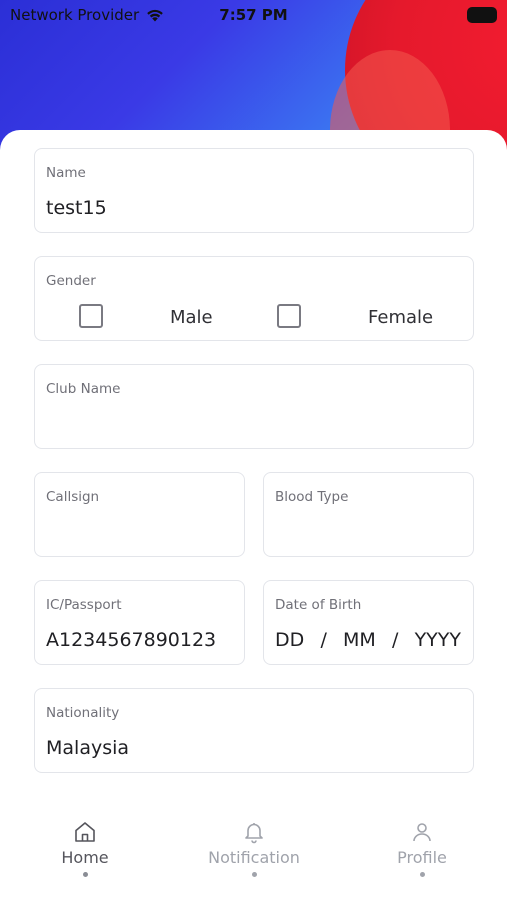  I want to click on name-field: Name test15, so click(254, 190).